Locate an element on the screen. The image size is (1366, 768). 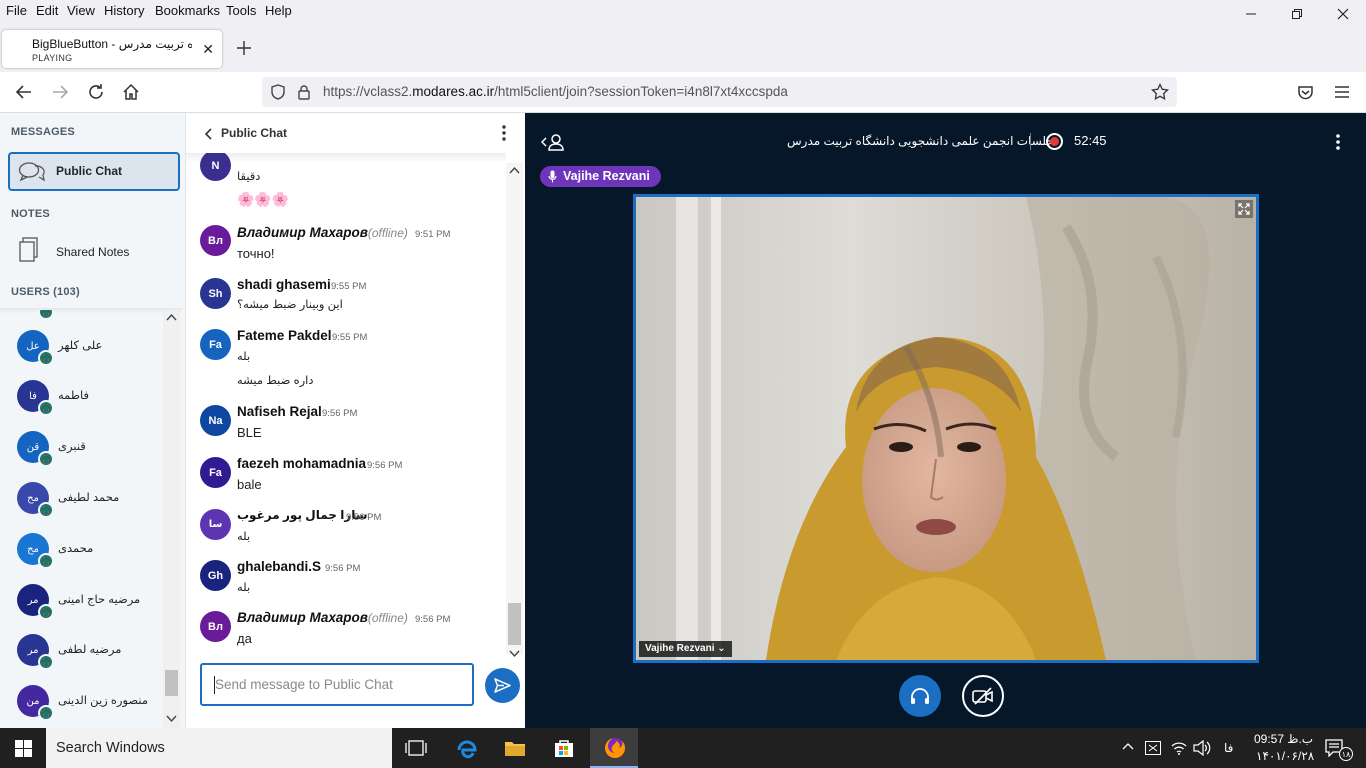
user-name: فاطمه is located at coordinates (73, 396).